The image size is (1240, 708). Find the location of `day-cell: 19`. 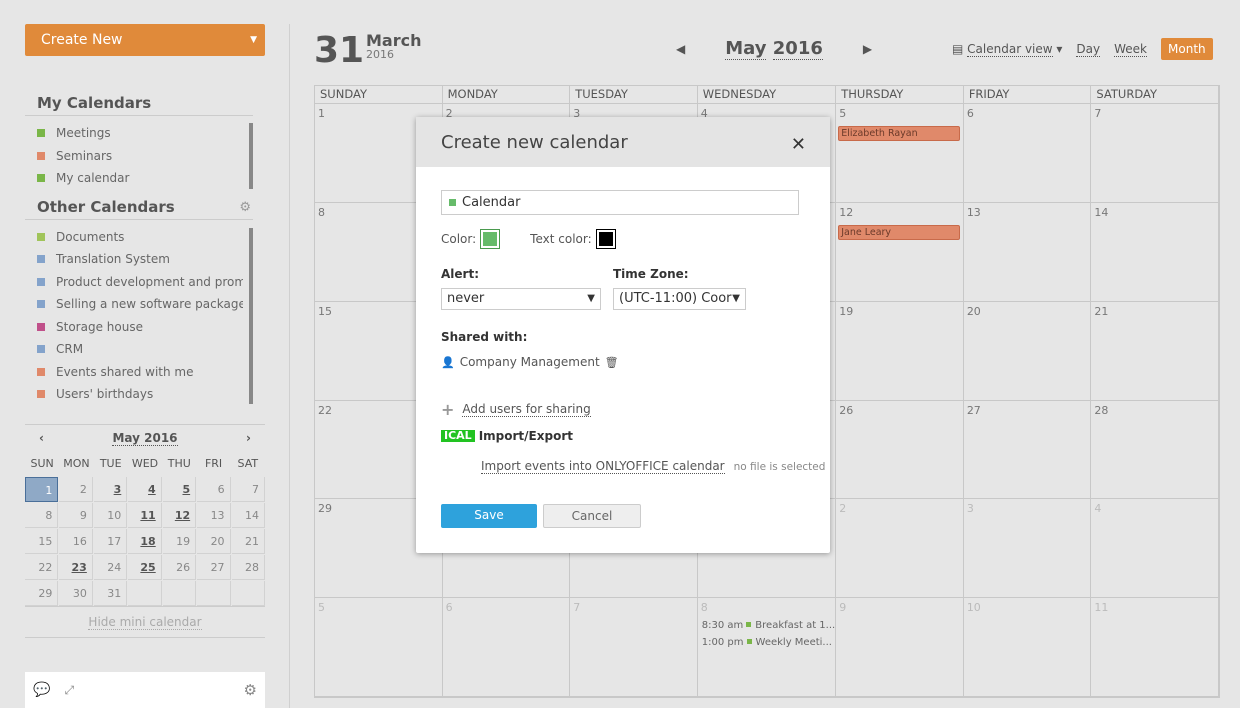

day-cell: 19 is located at coordinates (900, 351).